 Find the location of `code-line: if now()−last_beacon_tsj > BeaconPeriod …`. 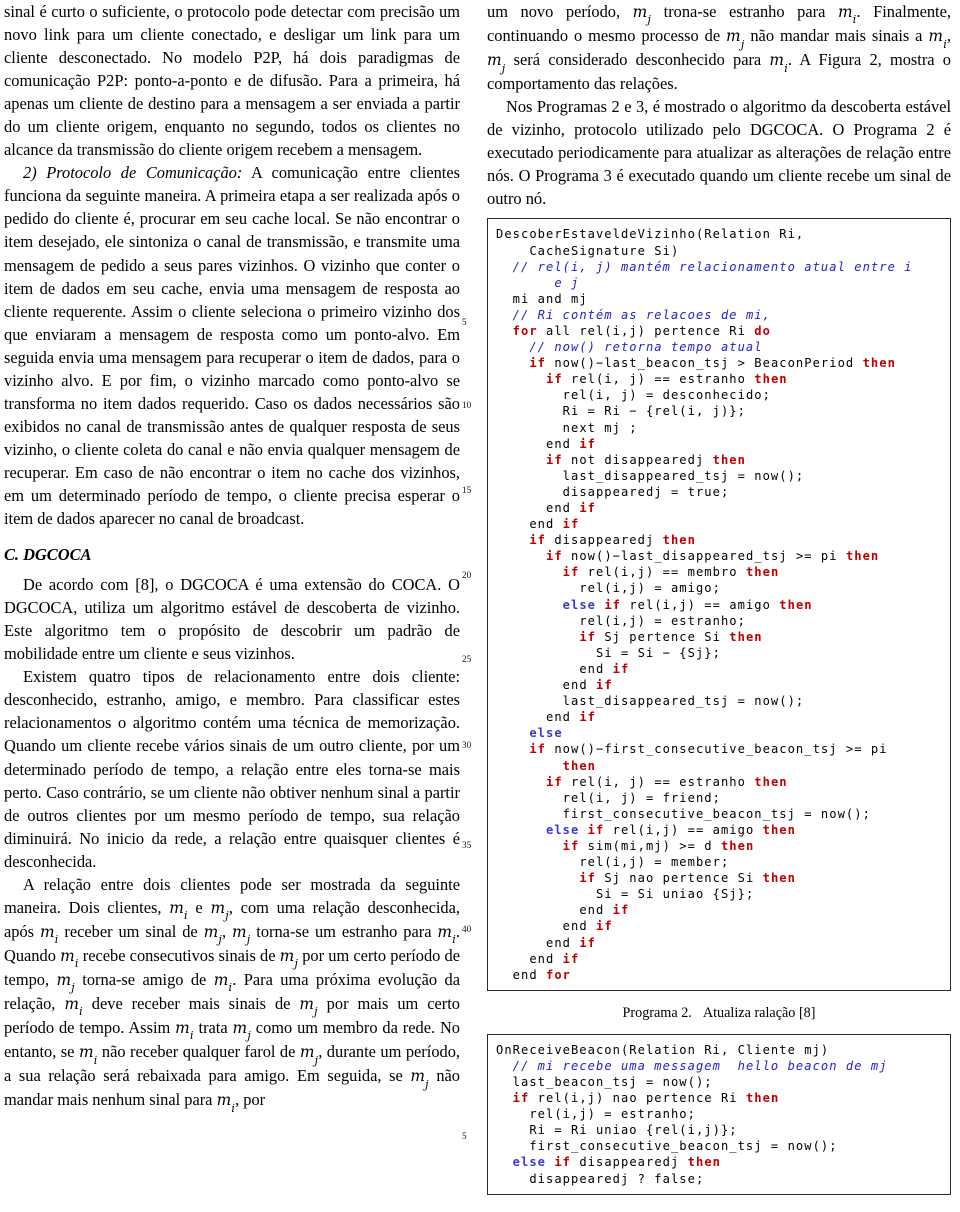

code-line: if now()−last_beacon_tsj > BeaconPeriod … is located at coordinates (721, 363).